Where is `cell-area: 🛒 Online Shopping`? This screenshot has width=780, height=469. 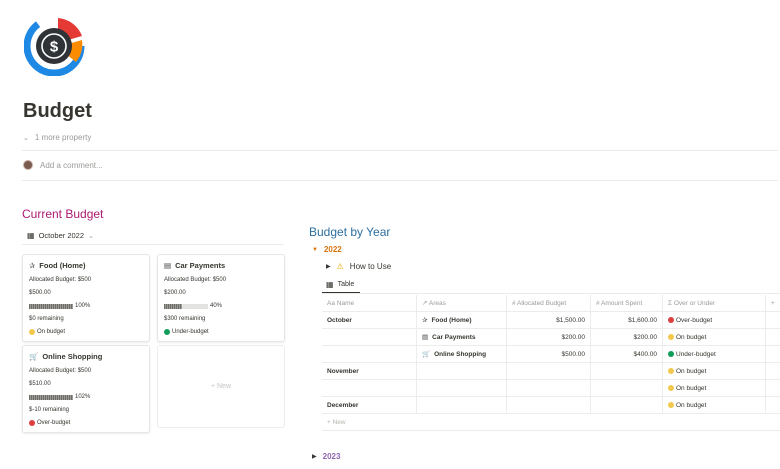 cell-area: 🛒 Online Shopping is located at coordinates (462, 354).